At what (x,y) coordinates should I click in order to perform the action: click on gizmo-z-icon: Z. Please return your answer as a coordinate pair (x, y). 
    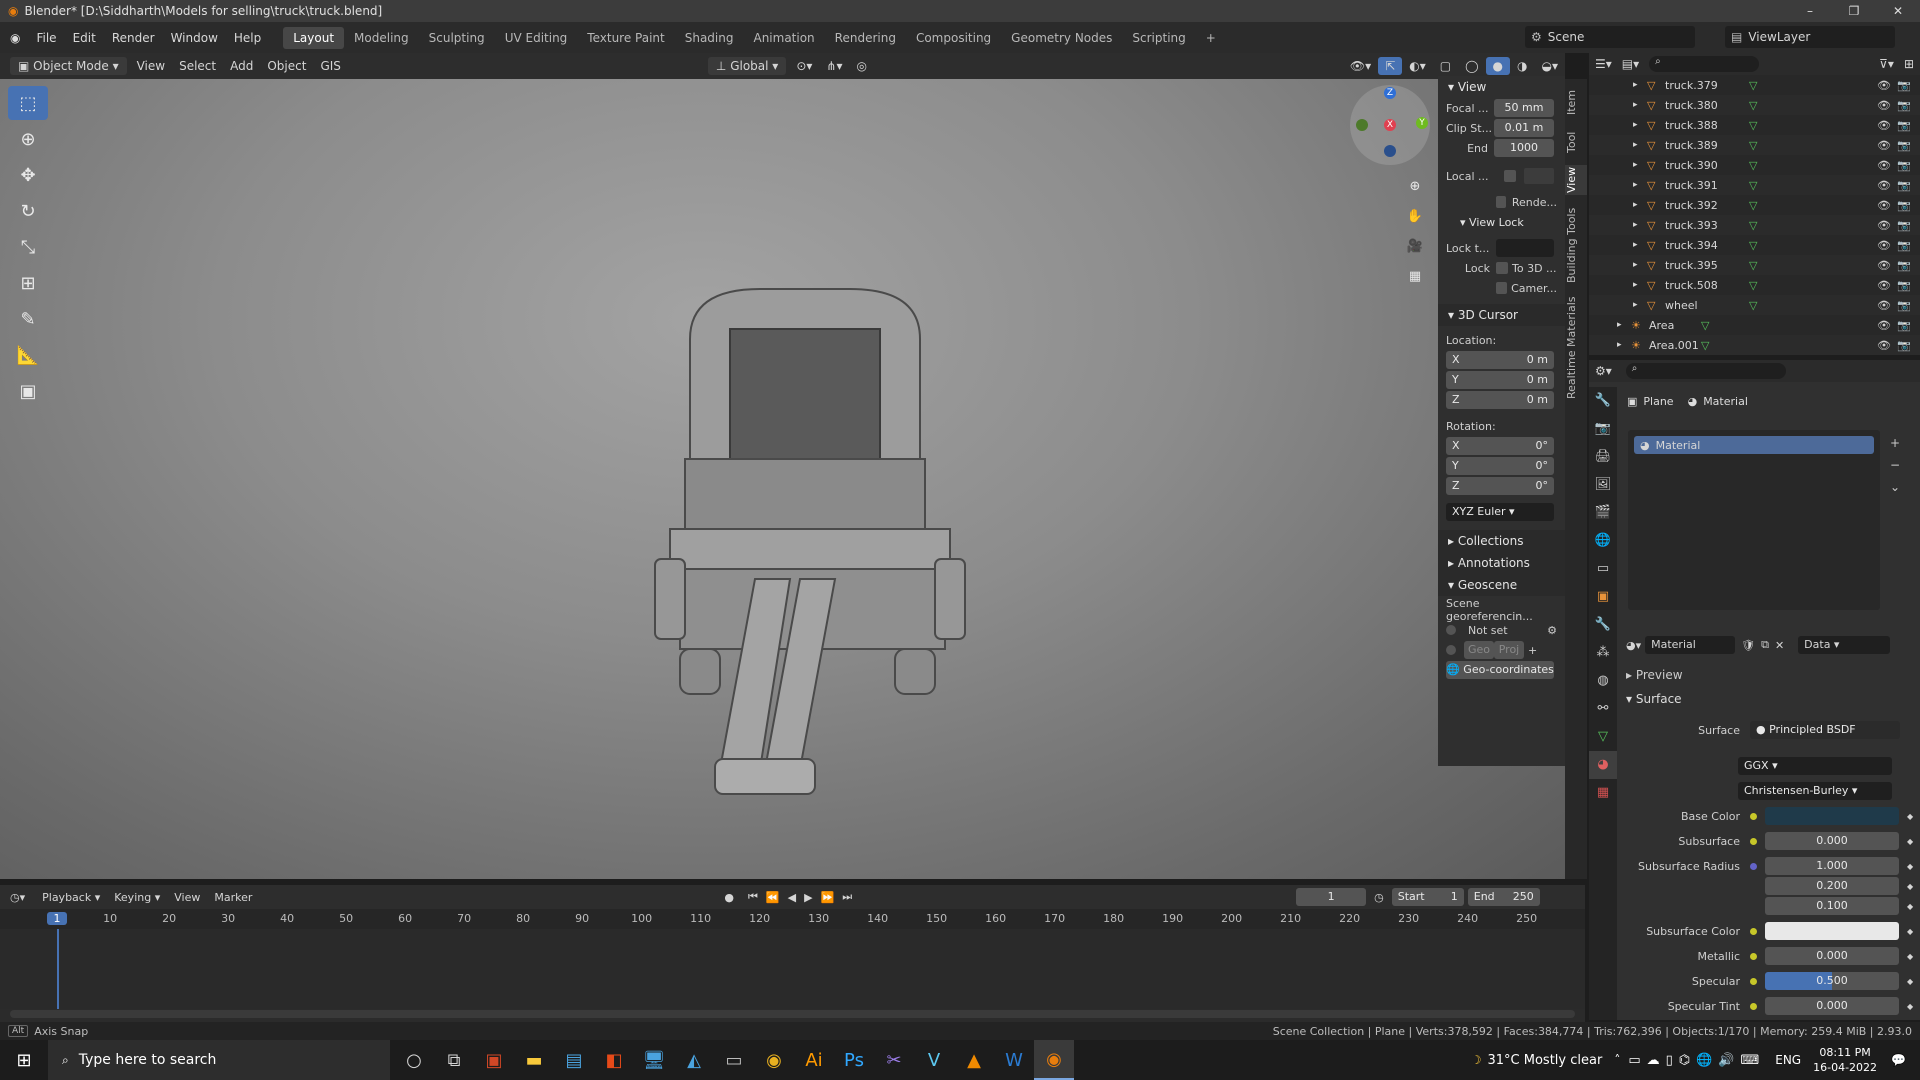
    Looking at the image, I should click on (1390, 93).